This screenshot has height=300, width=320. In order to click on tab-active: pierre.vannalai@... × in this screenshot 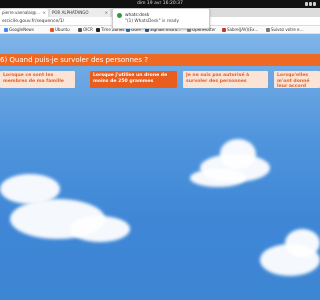, I will do `click(24, 13)`.